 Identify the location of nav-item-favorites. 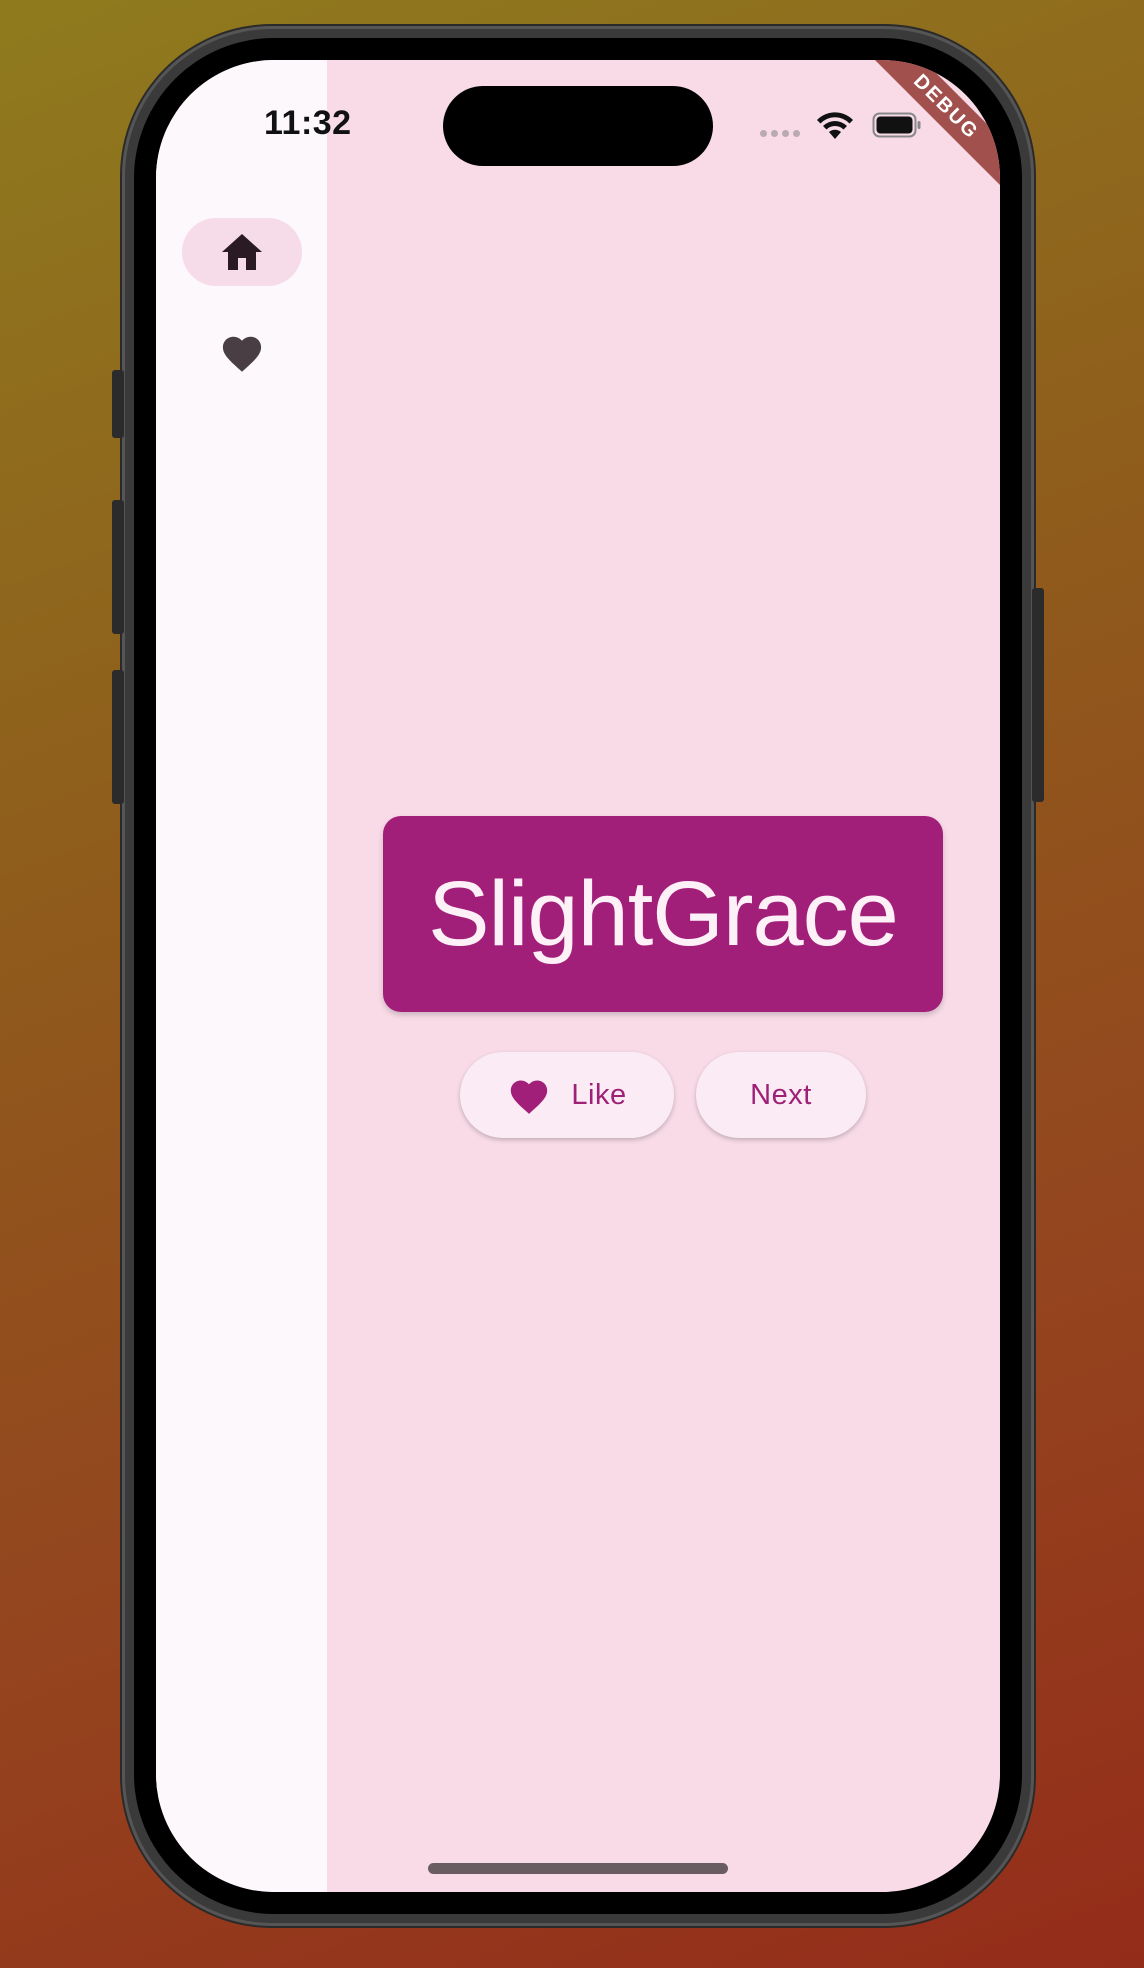
(242, 352).